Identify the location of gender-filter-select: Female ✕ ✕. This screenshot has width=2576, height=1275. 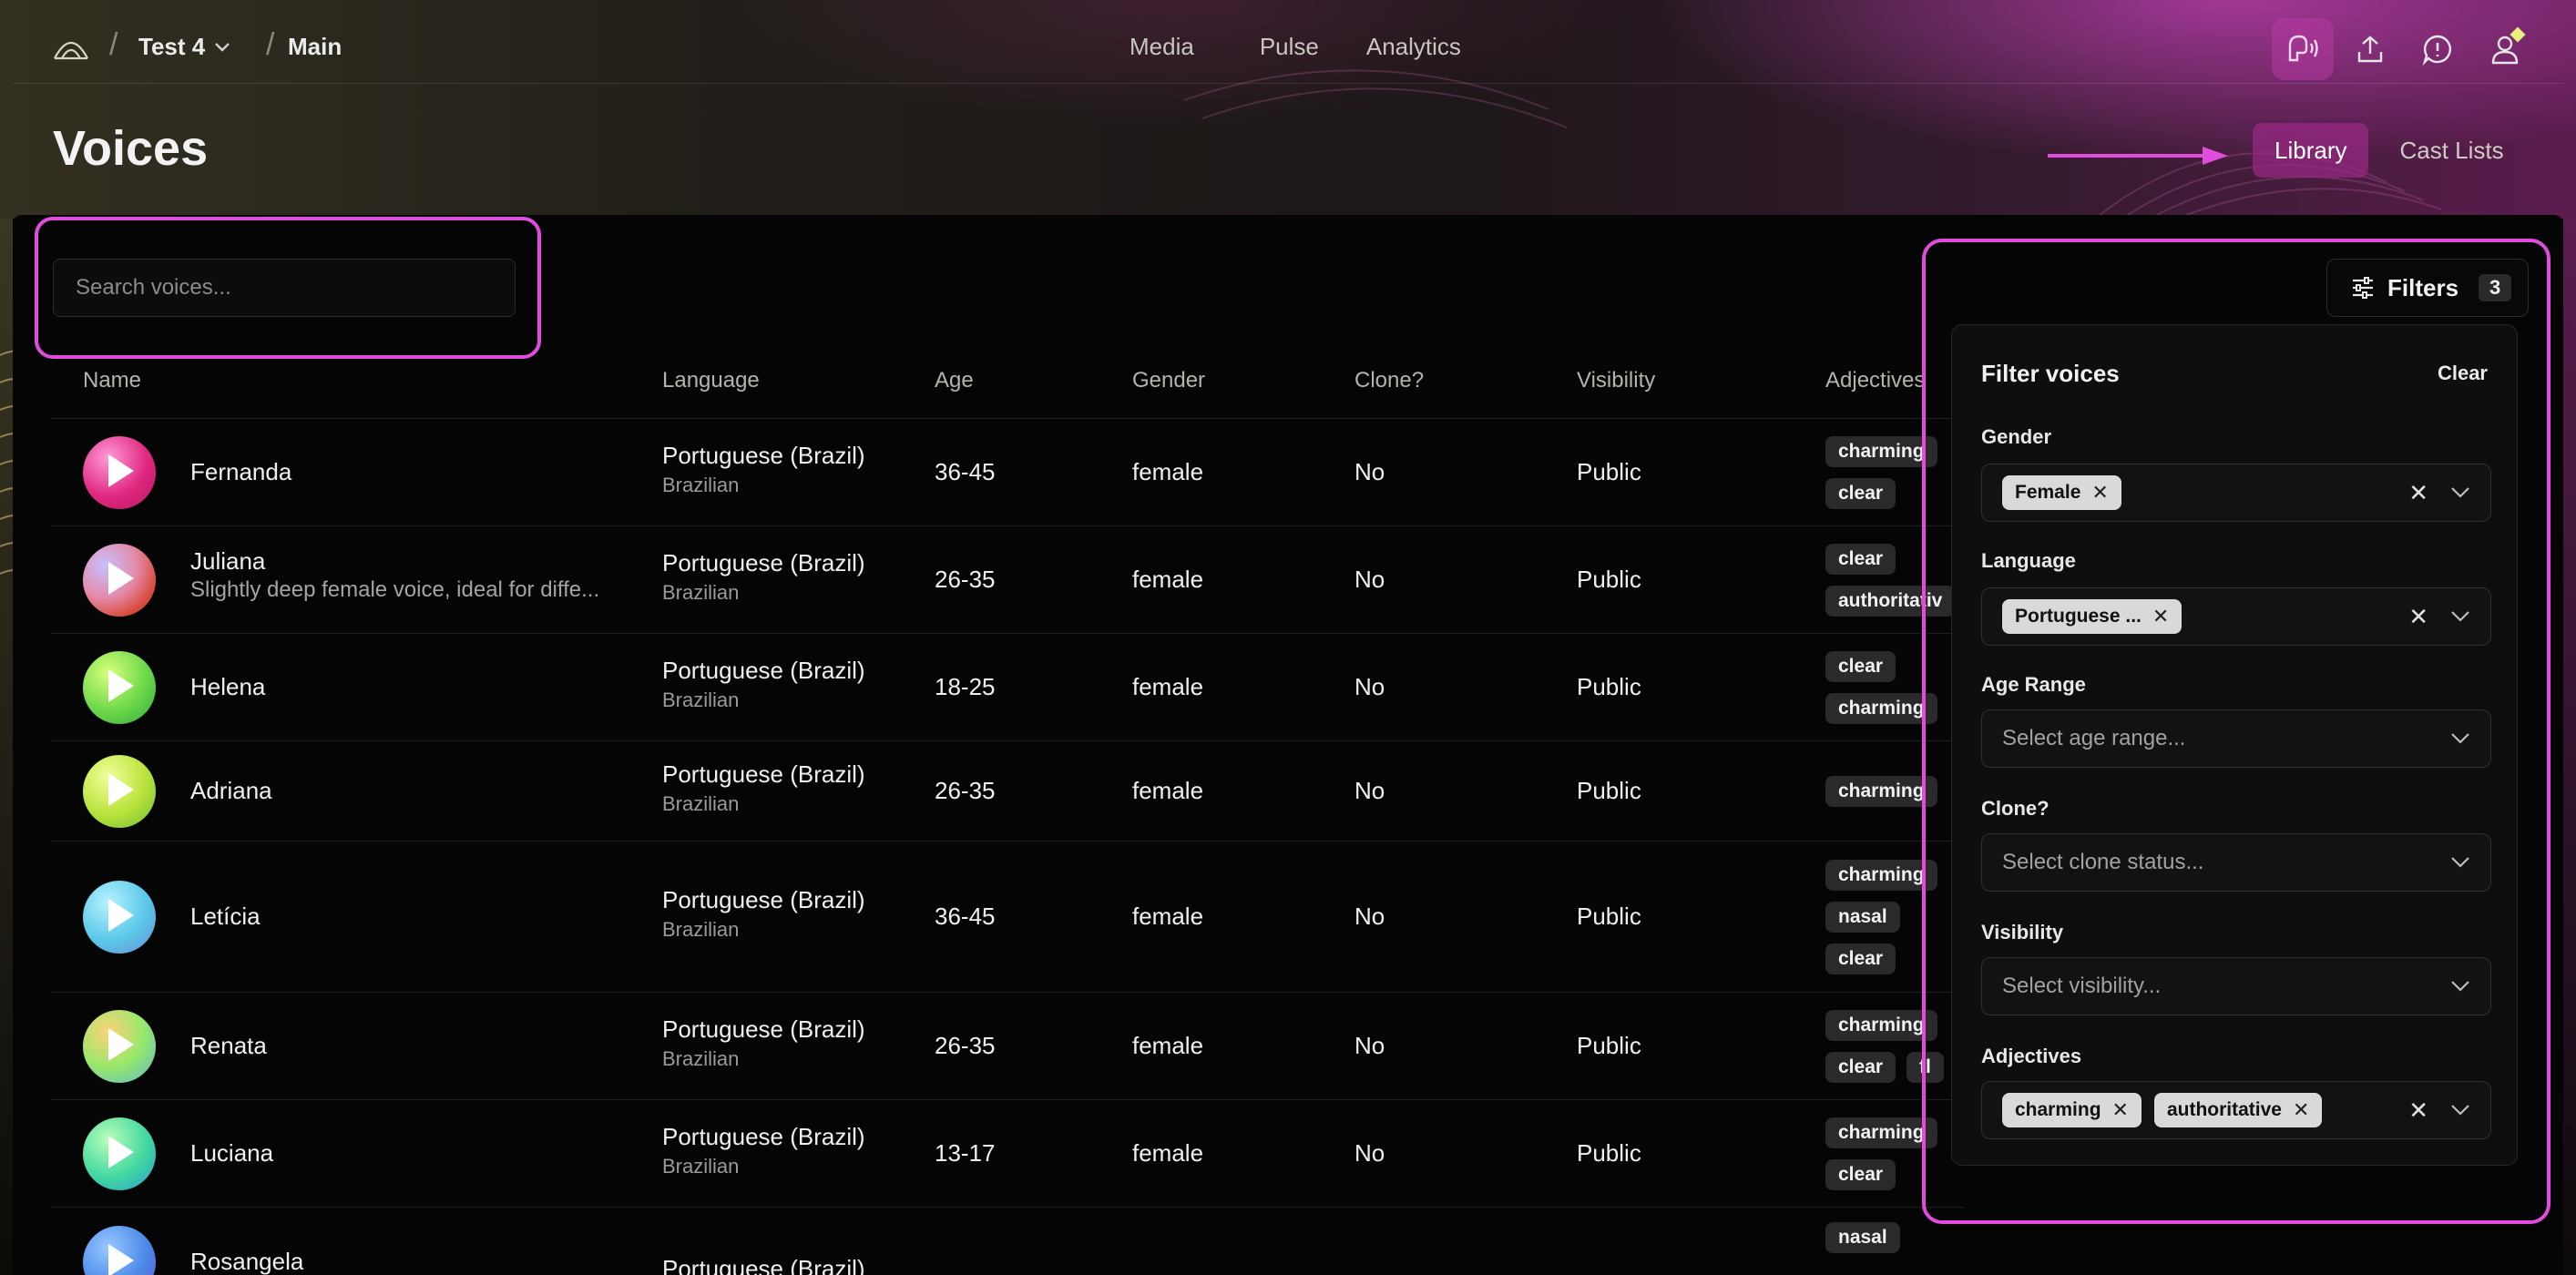
(2236, 493).